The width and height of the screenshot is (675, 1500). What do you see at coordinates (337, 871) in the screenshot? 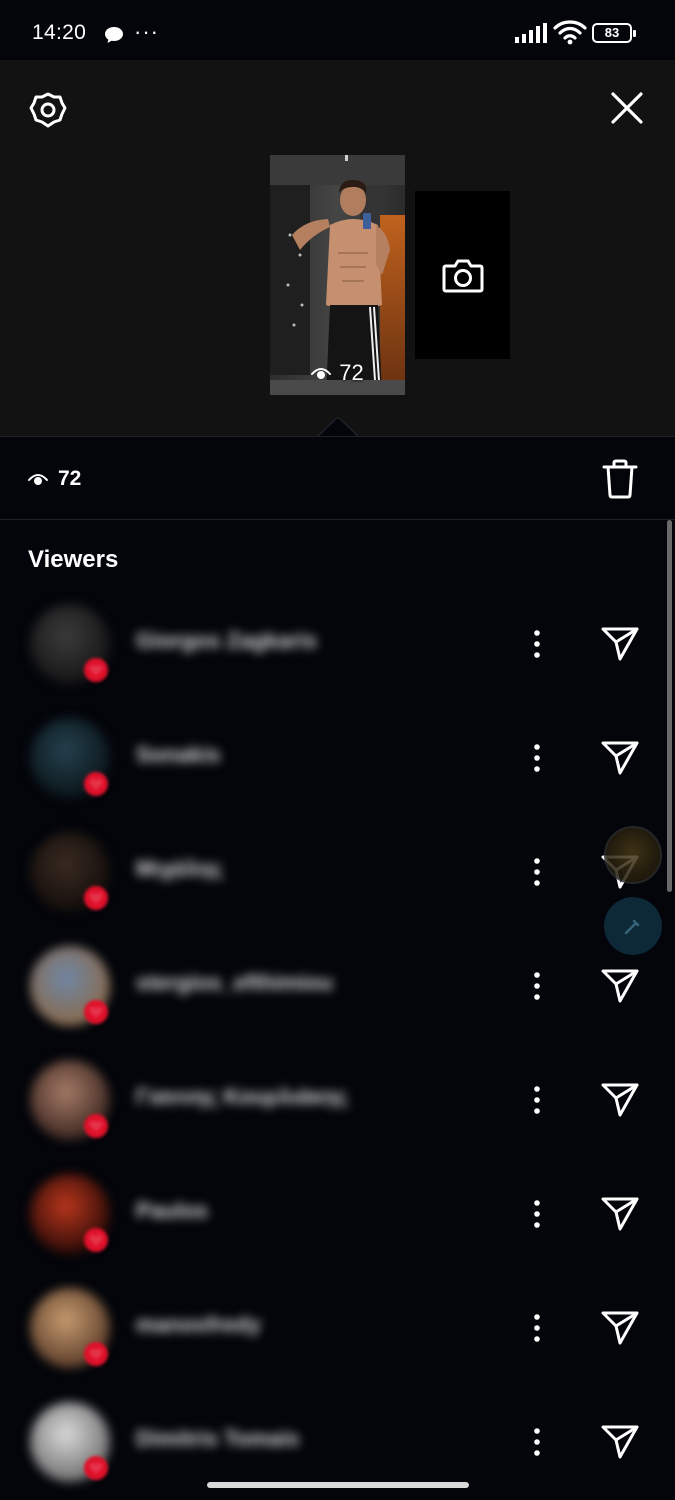
I see `viewer-row: Μιχάλης` at bounding box center [337, 871].